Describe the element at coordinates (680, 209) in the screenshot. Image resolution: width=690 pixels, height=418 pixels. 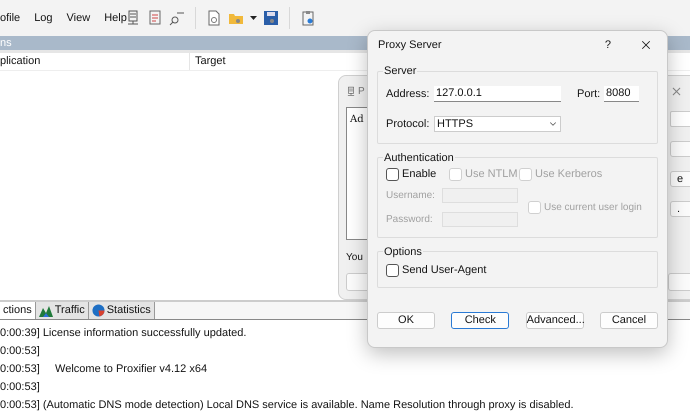
I see `side-button: .` at that location.